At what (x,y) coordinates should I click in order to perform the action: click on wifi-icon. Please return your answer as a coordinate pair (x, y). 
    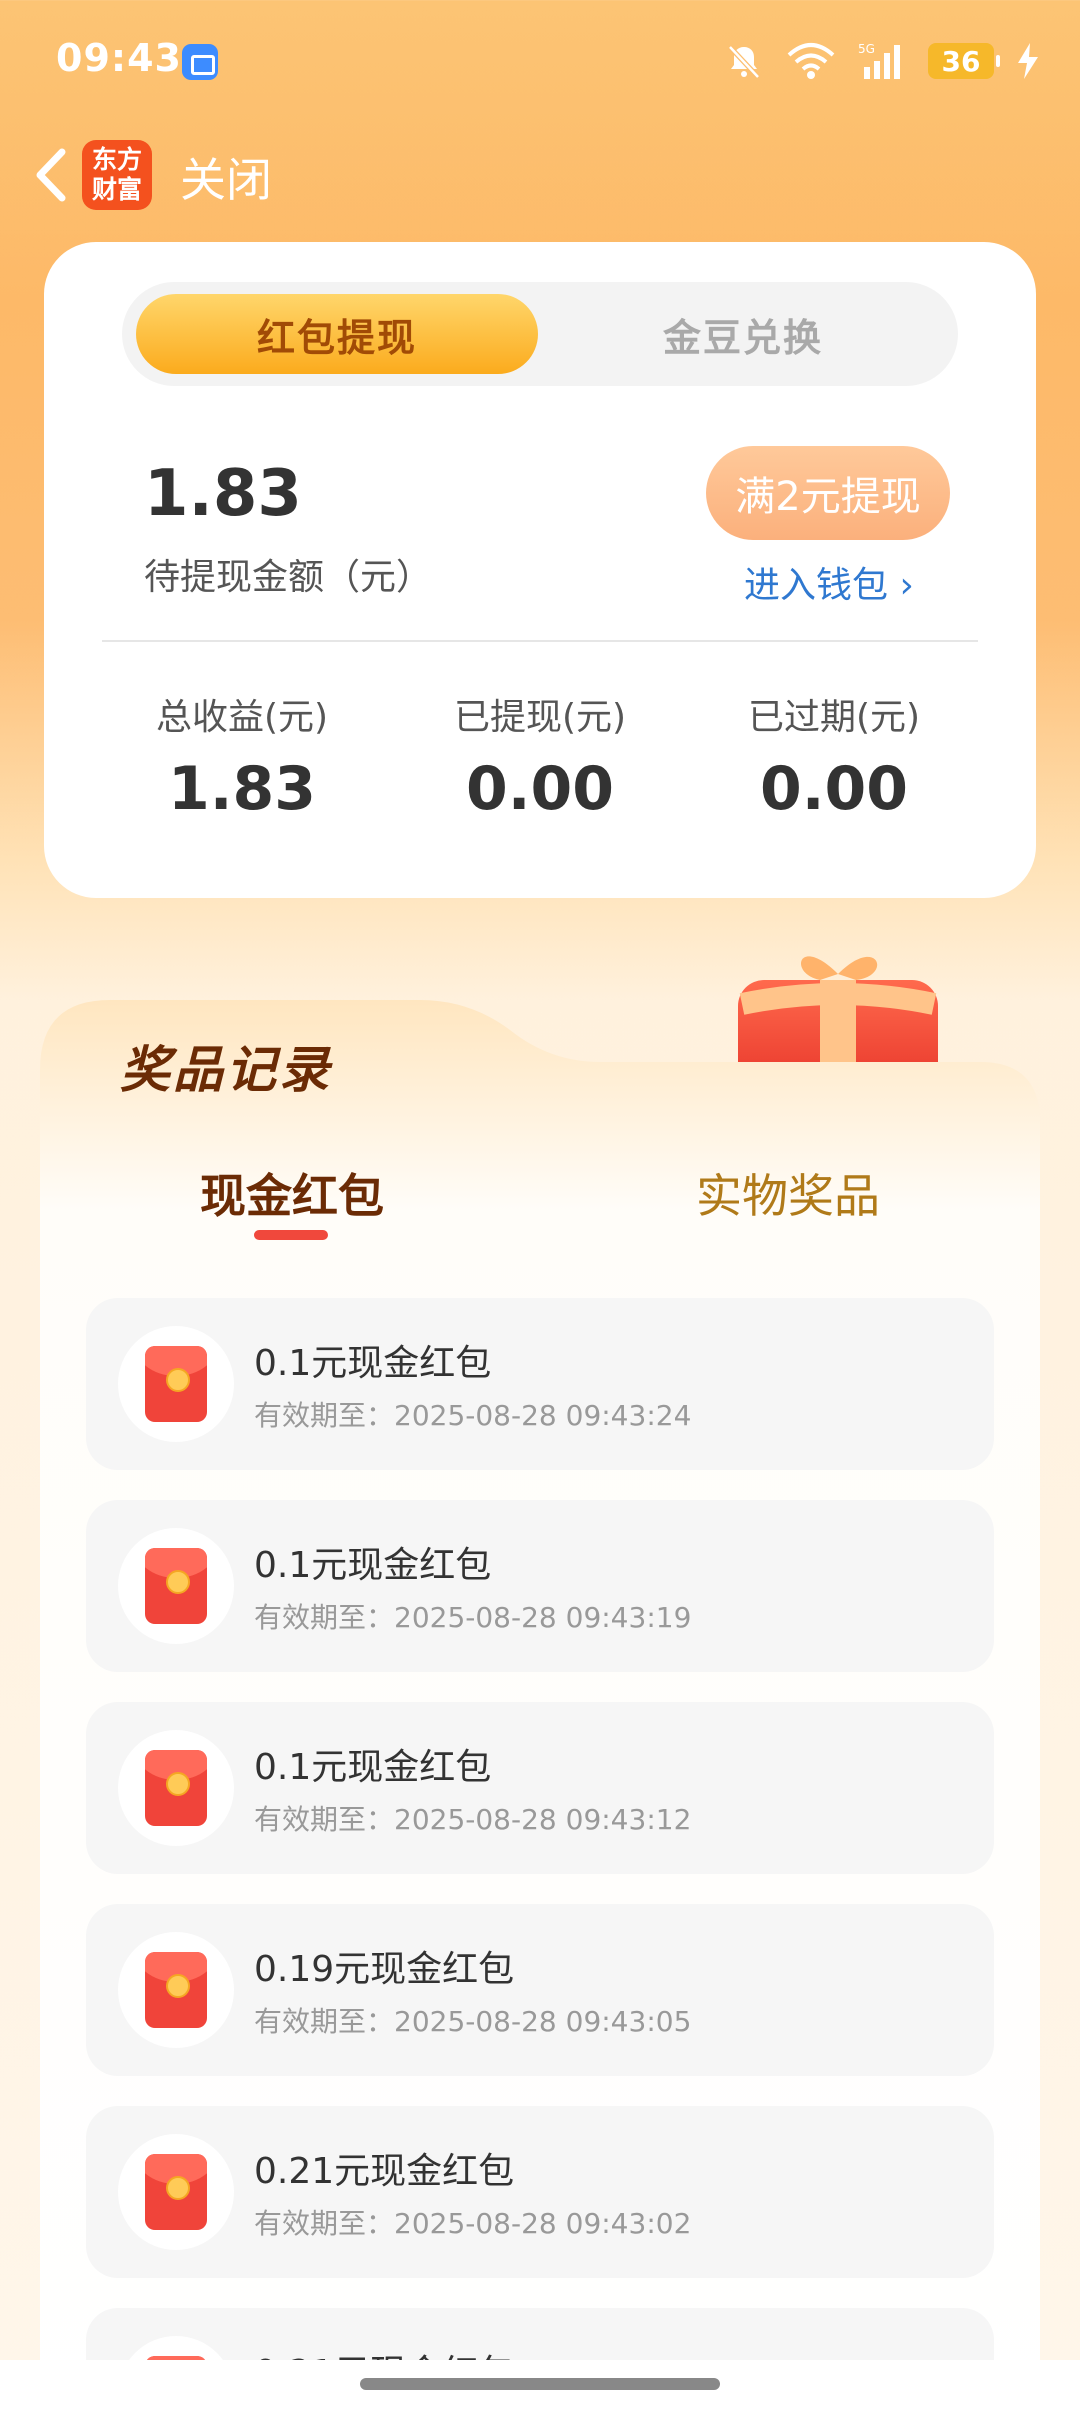
    Looking at the image, I should click on (811, 61).